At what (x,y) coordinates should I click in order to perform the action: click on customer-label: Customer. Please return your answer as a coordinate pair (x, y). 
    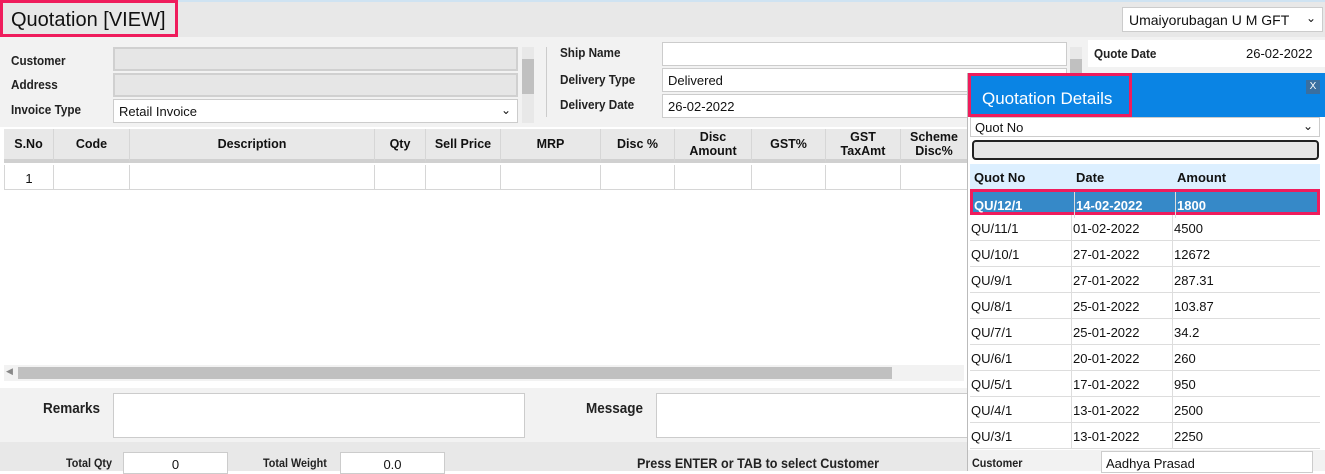
    Looking at the image, I should click on (38, 60).